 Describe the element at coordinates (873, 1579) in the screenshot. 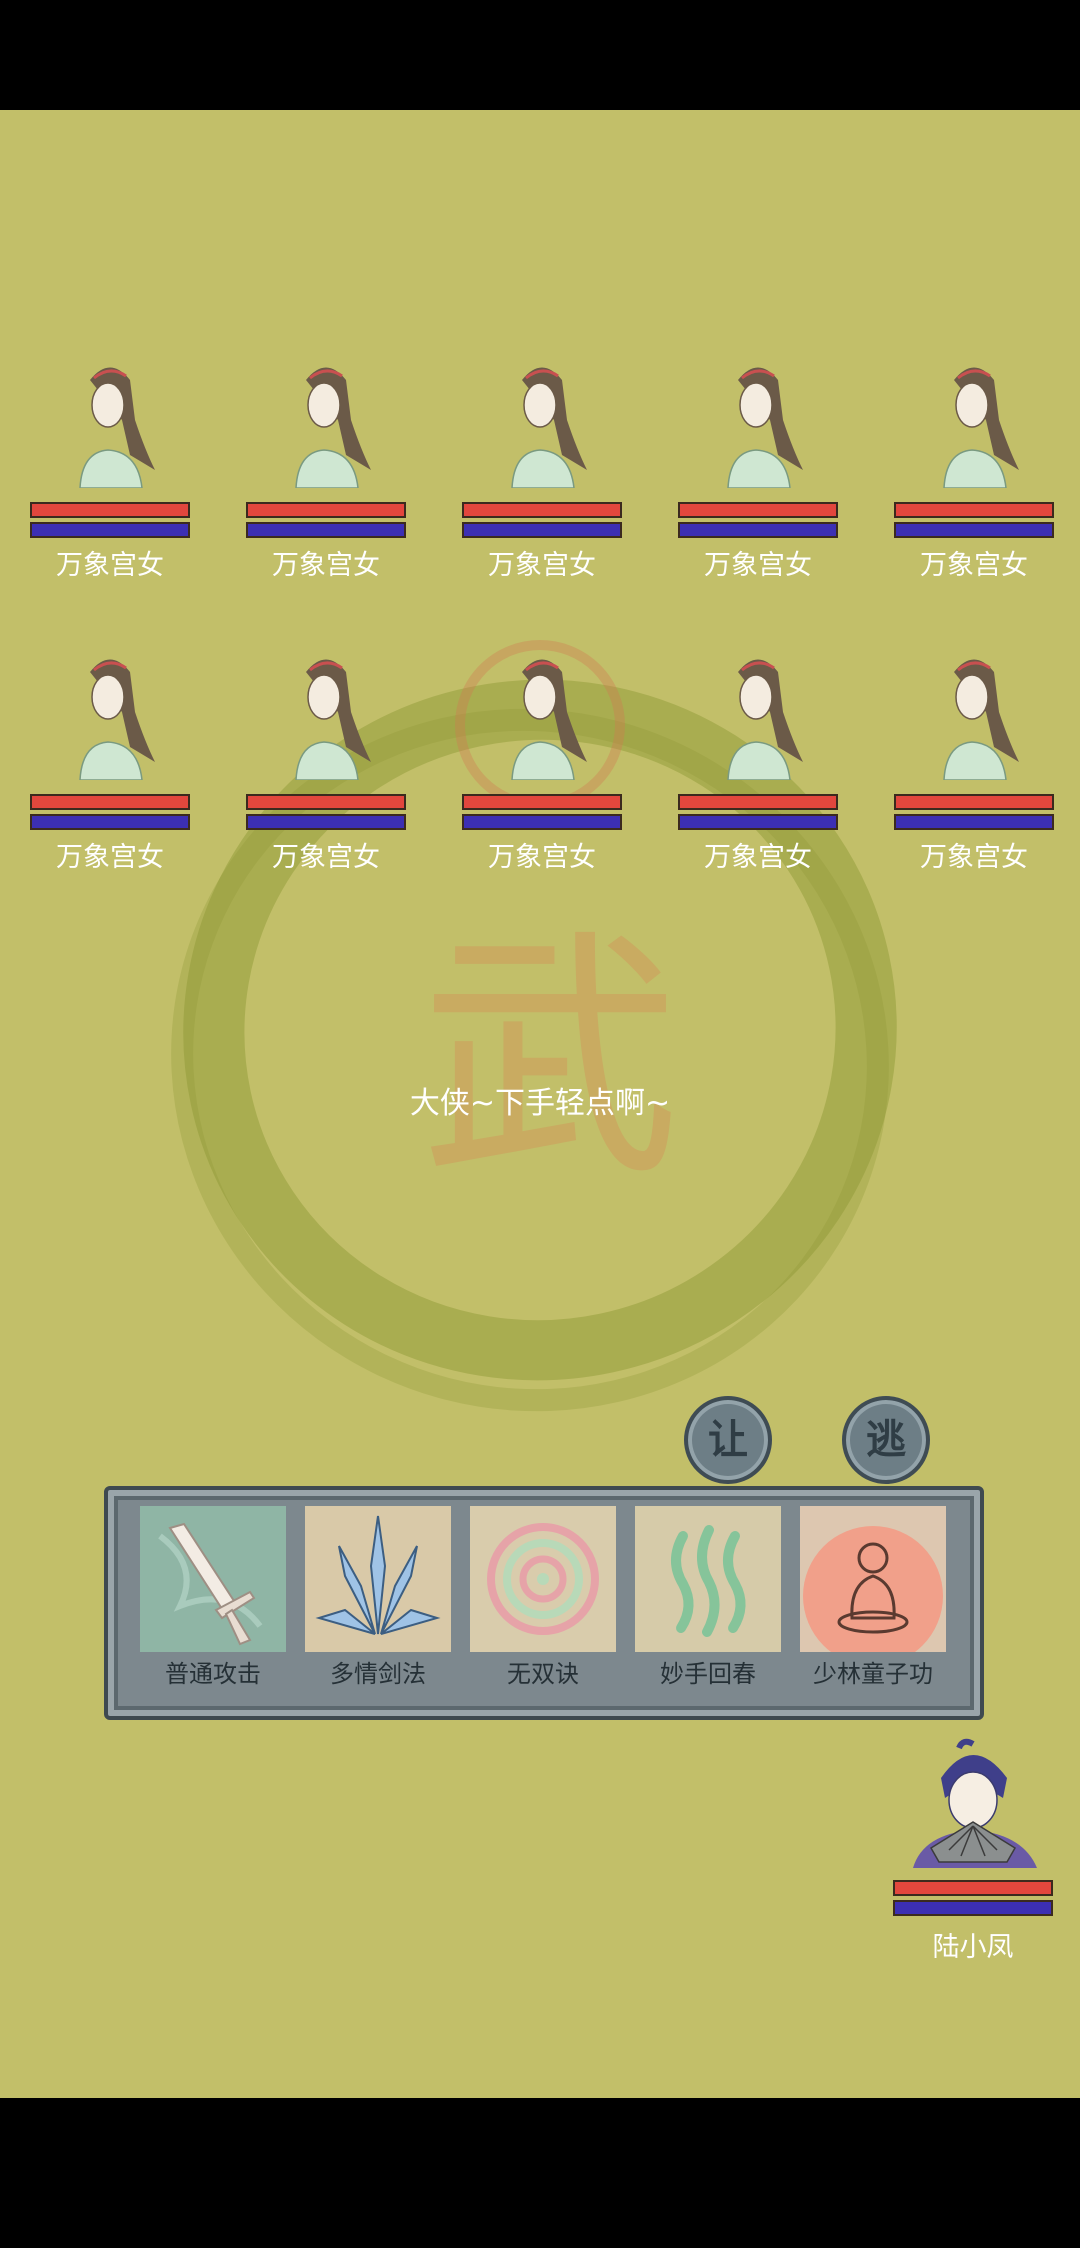

I see `meditating-monk-icon` at that location.